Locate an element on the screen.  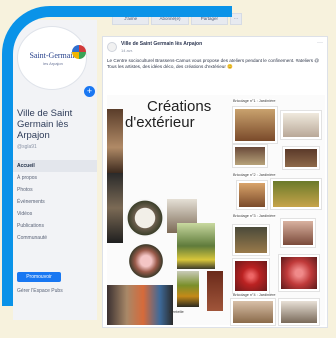
photo-jars is located at coordinates (140, 305).